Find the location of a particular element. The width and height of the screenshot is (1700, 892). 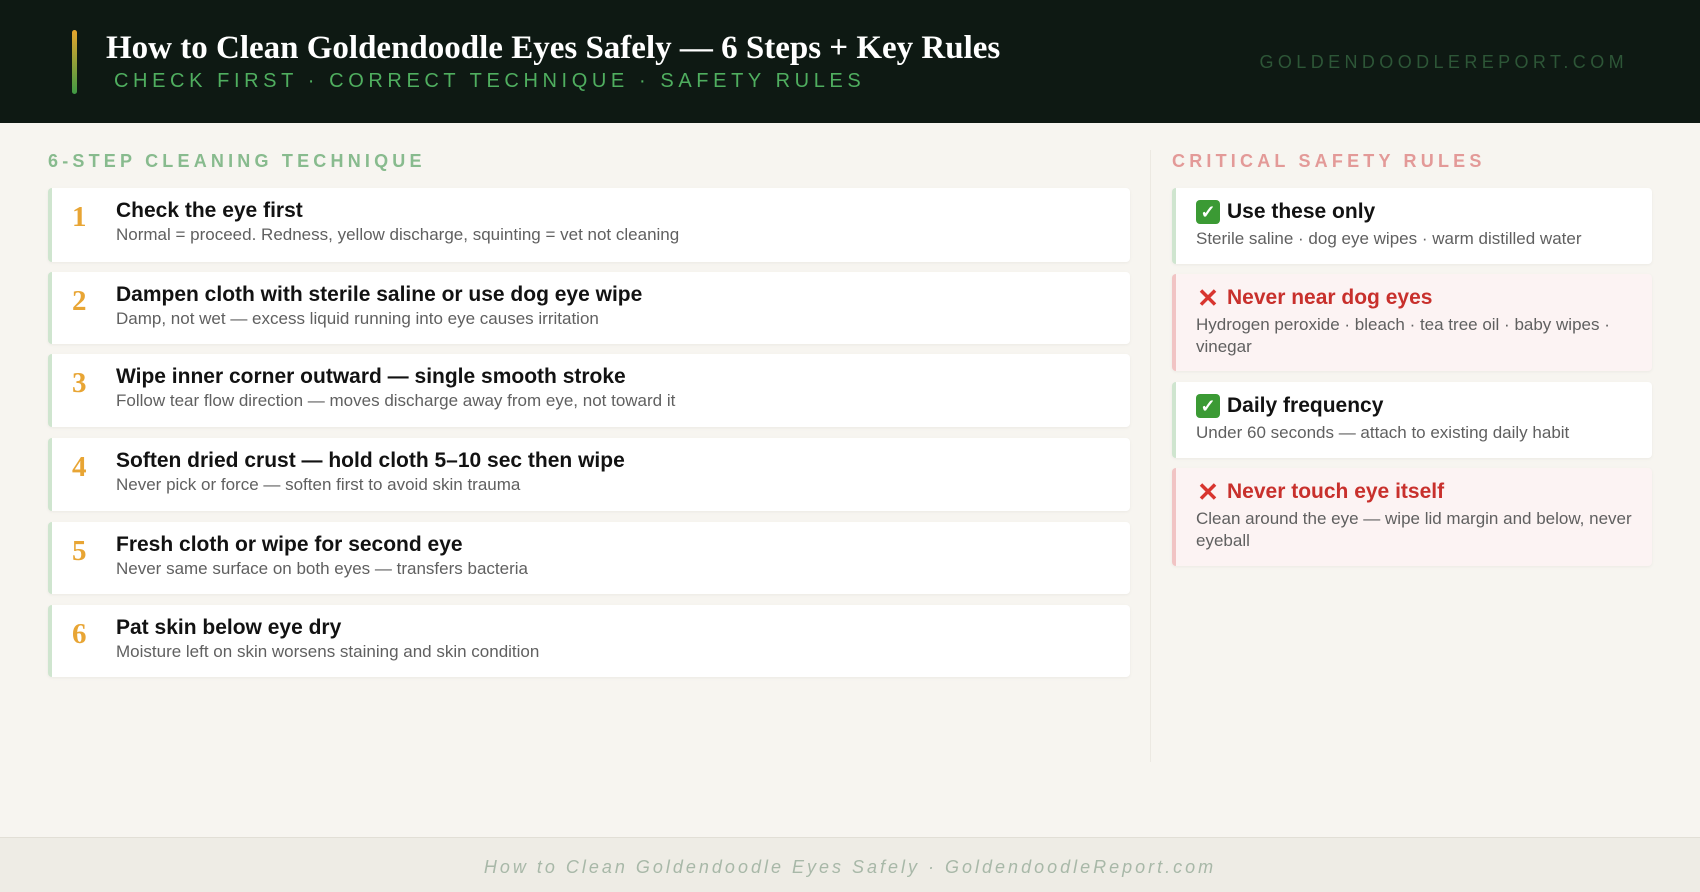

header-accent-bar is located at coordinates (74, 62).